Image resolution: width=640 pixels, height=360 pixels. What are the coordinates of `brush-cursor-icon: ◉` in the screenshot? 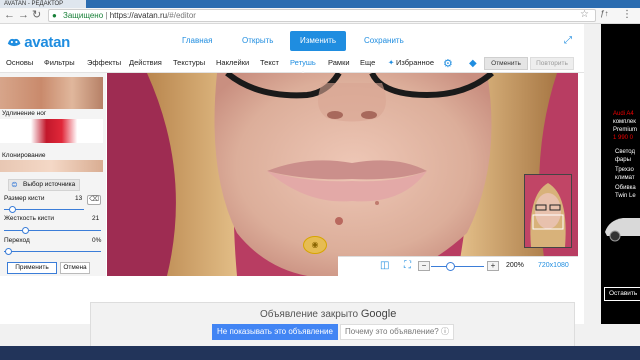 It's located at (315, 245).